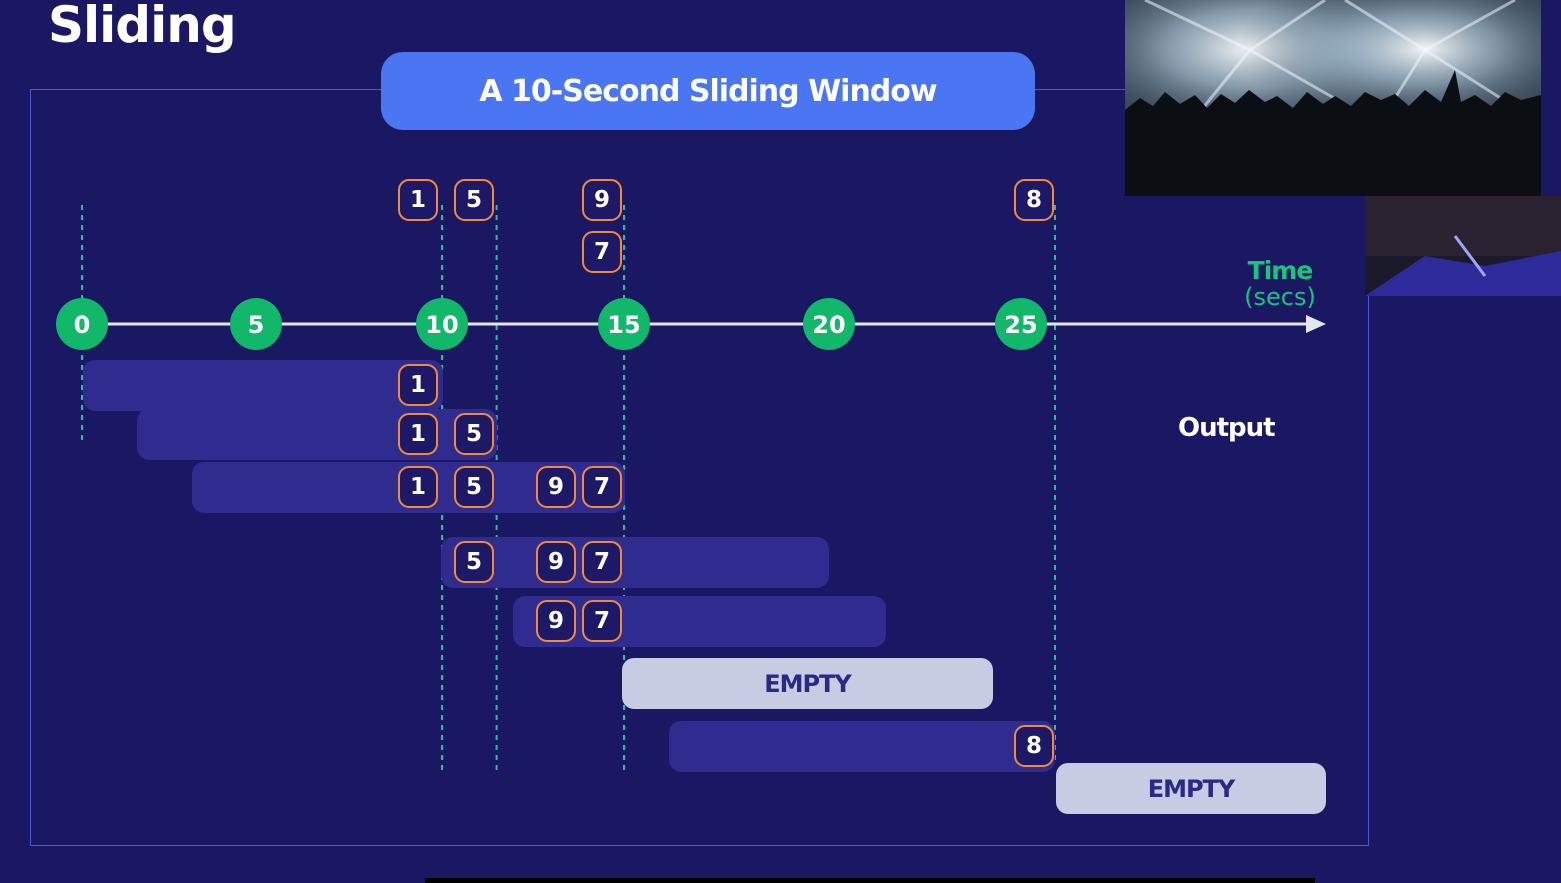 Image resolution: width=1561 pixels, height=883 pixels. Describe the element at coordinates (1280, 270) in the screenshot. I see `time-label-word: Time` at that location.